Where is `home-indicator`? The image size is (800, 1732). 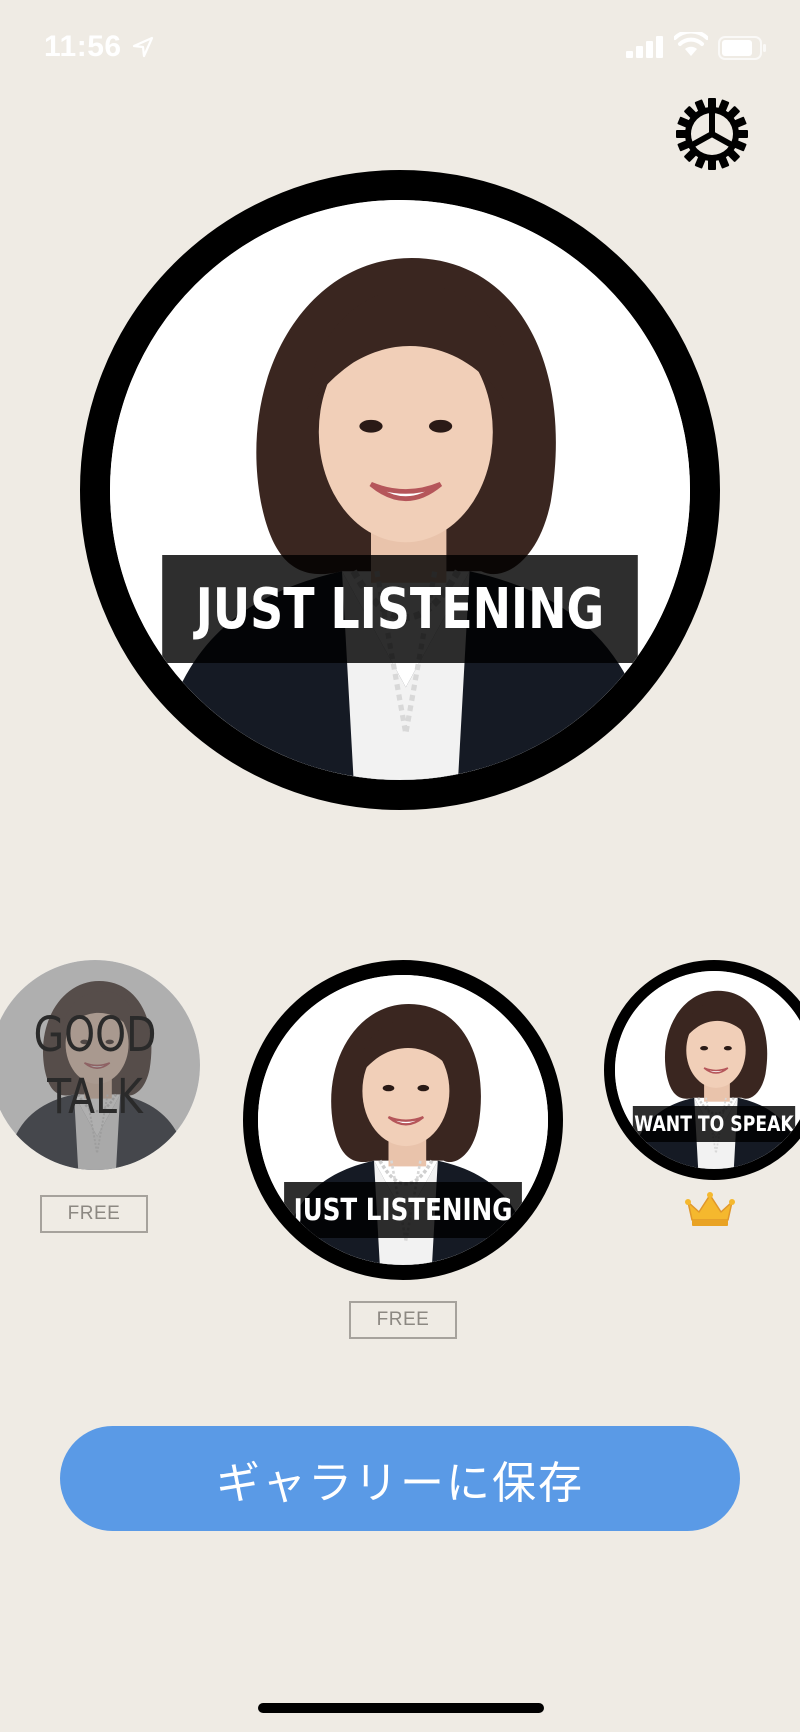 home-indicator is located at coordinates (401, 1708).